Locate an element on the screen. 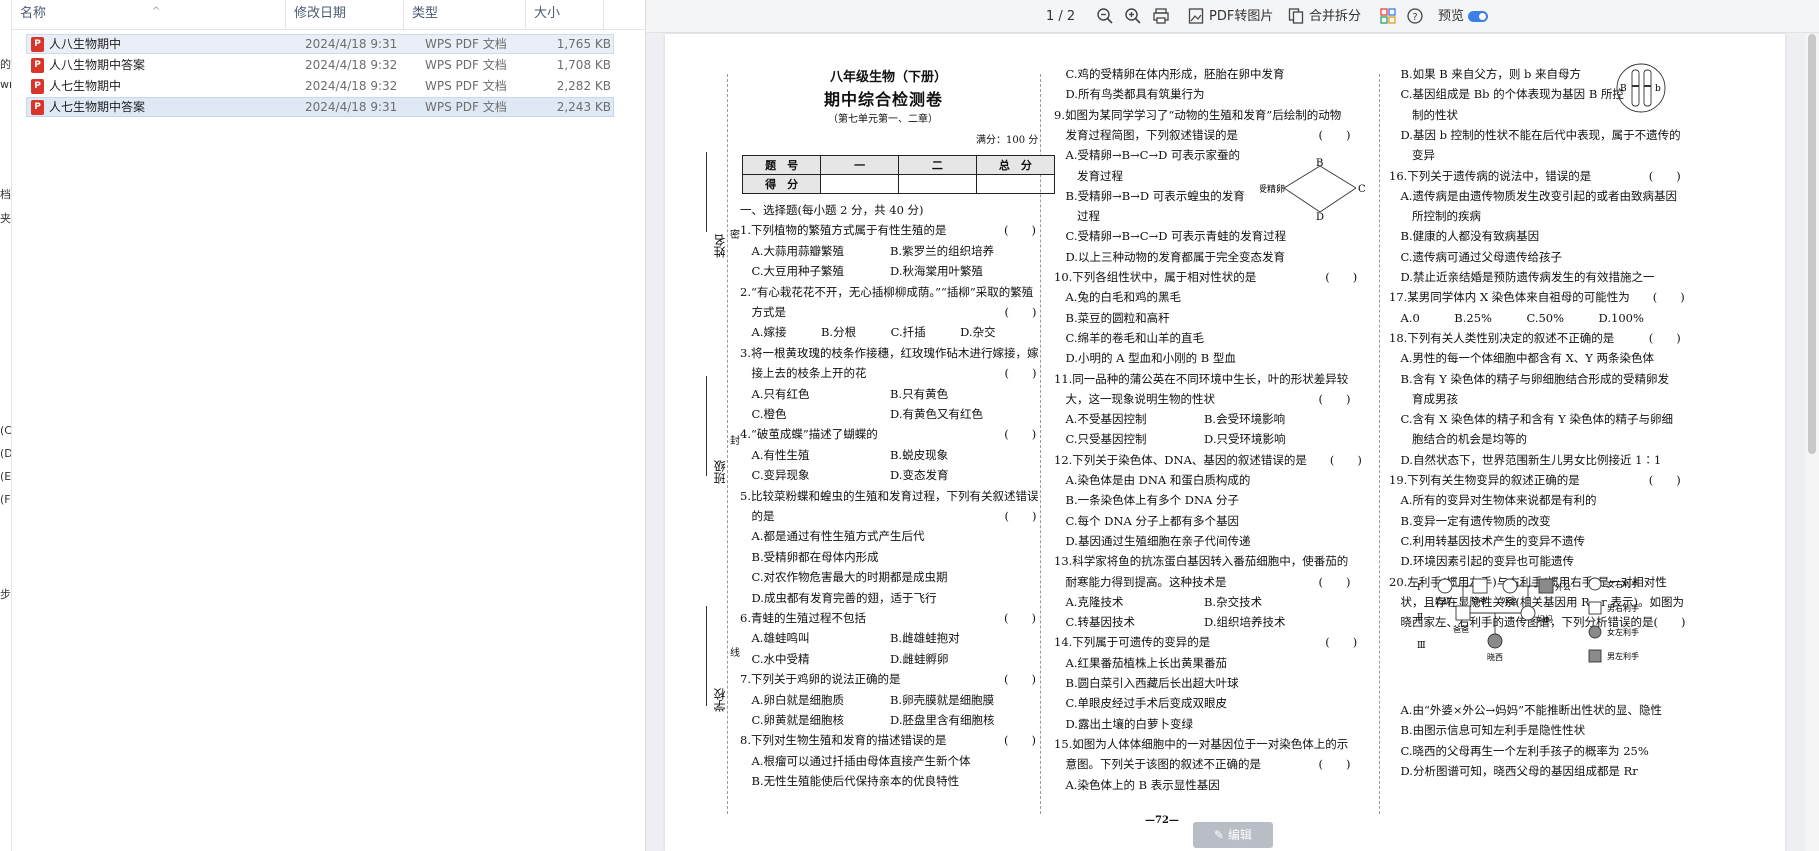 The image size is (1819, 851). merge-split-icon is located at coordinates (1296, 17).